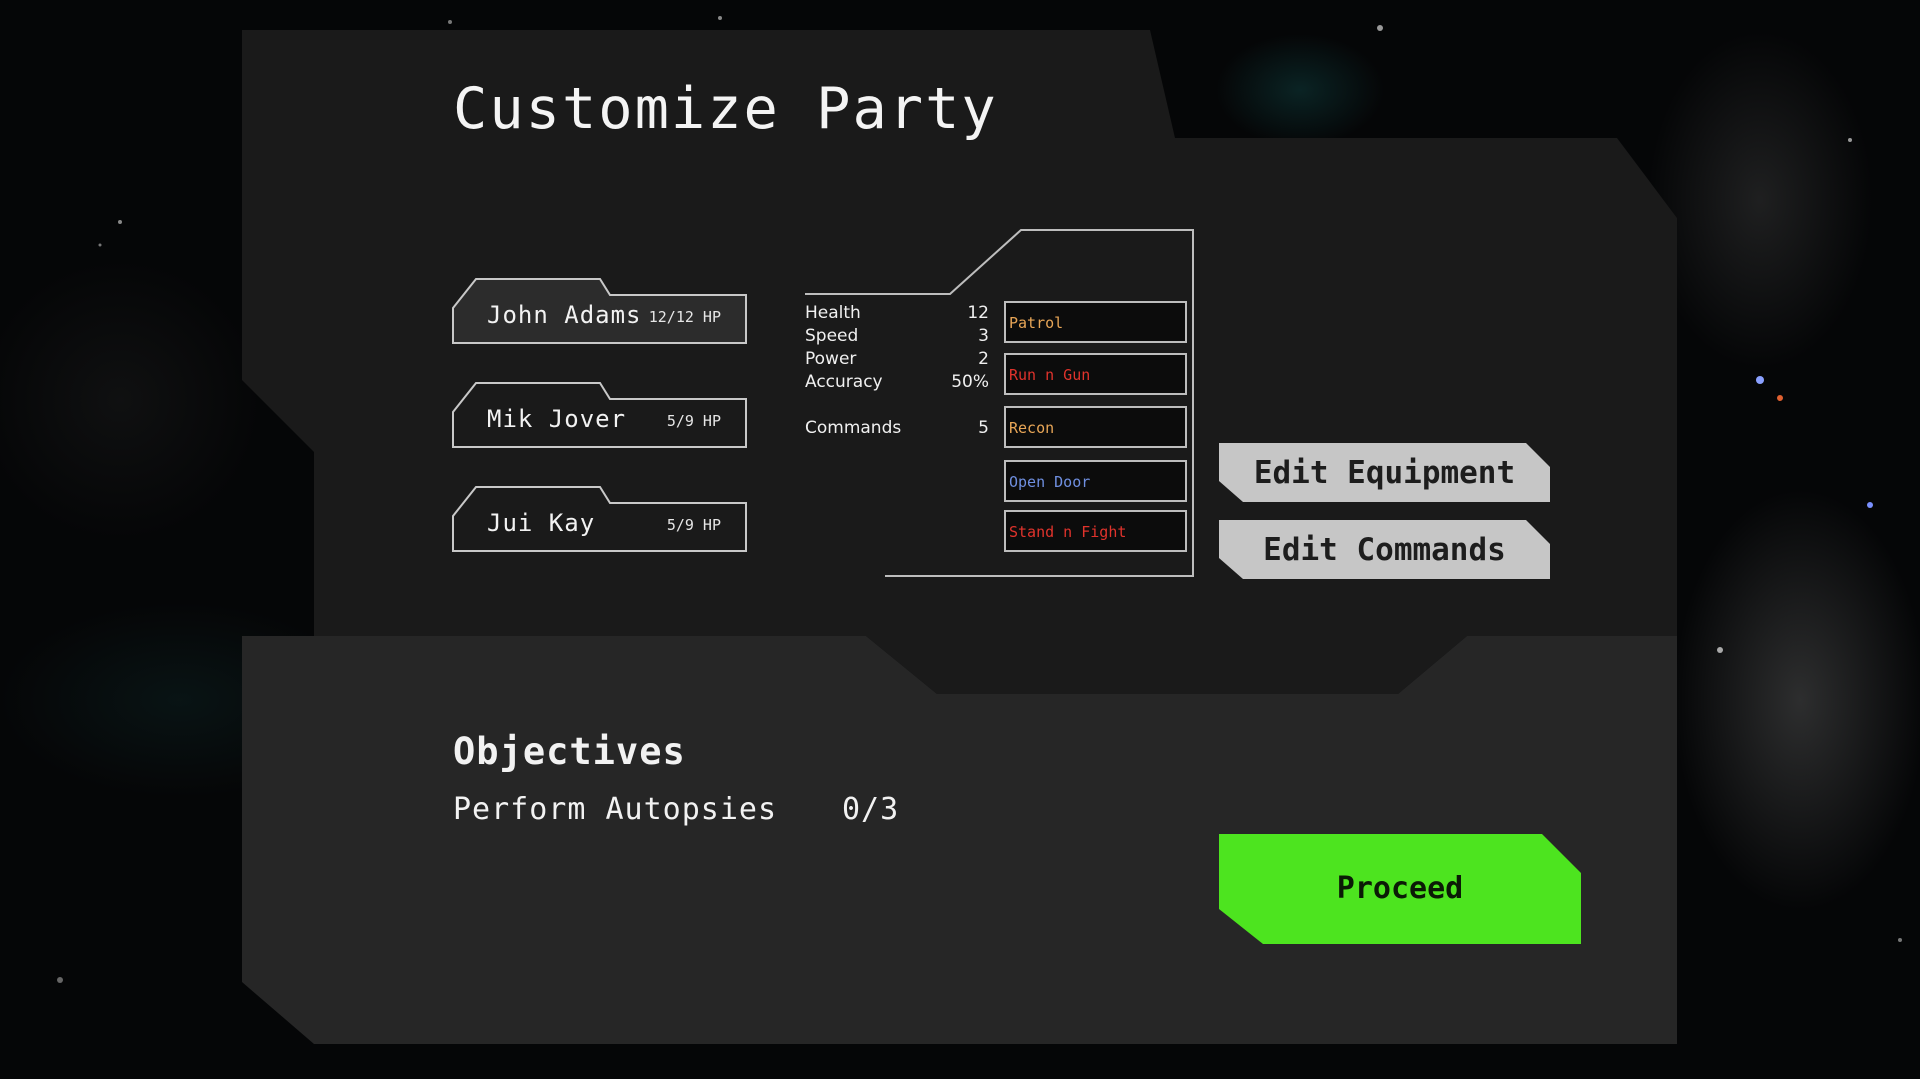  Describe the element at coordinates (599, 519) in the screenshot. I see `party-member-jui-kay: Jui Kay 5/9 HP` at that location.